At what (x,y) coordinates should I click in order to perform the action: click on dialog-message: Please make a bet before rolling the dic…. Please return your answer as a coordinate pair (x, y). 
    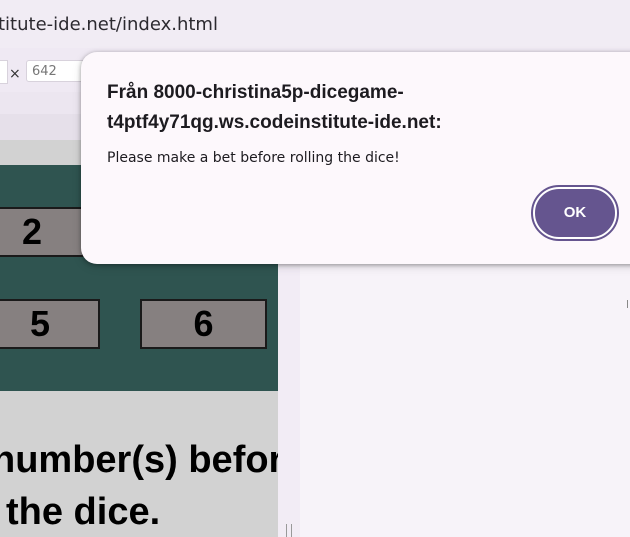
    Looking at the image, I should click on (253, 158).